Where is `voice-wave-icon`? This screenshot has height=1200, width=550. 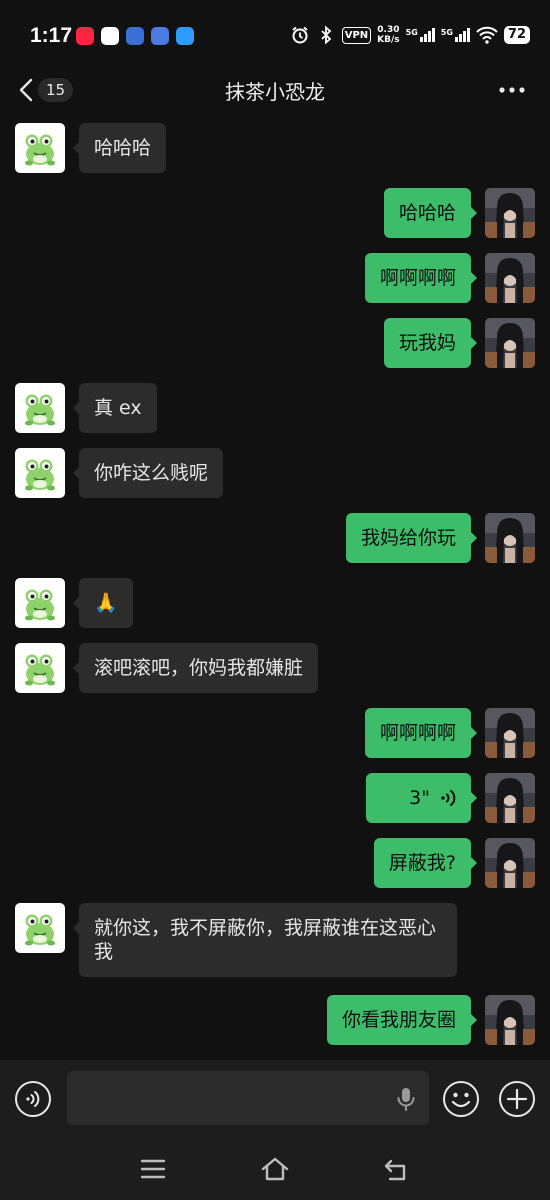
voice-wave-icon is located at coordinates (448, 798).